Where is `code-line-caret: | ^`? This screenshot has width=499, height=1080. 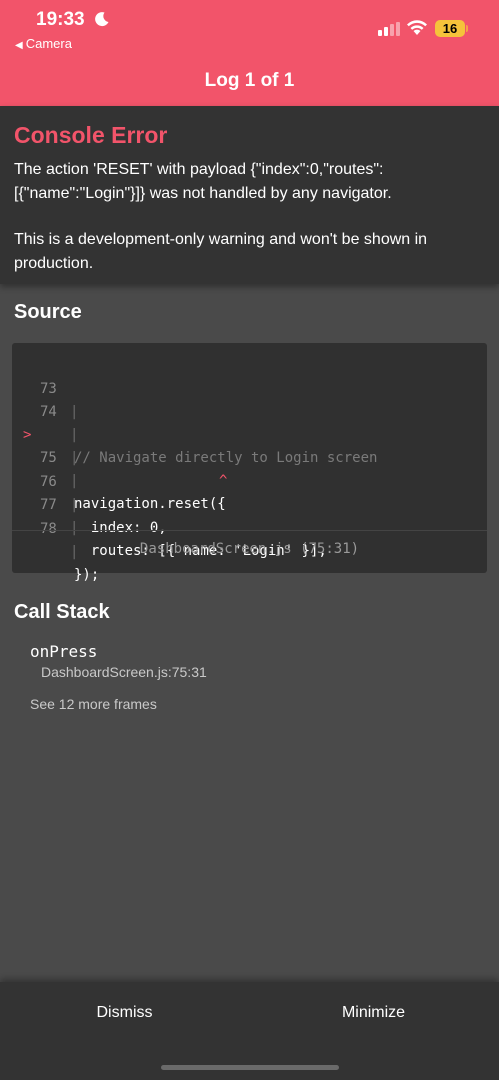
code-line-caret: | ^ is located at coordinates (249, 456).